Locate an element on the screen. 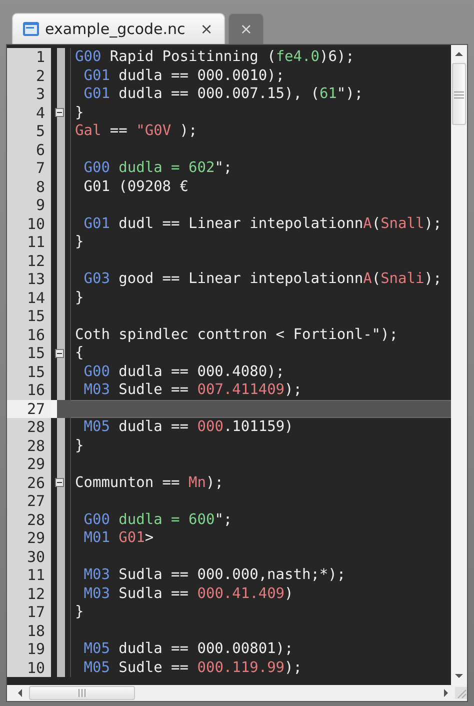 The height and width of the screenshot is (706, 474). resize-grip-icon is located at coordinates (461, 693).